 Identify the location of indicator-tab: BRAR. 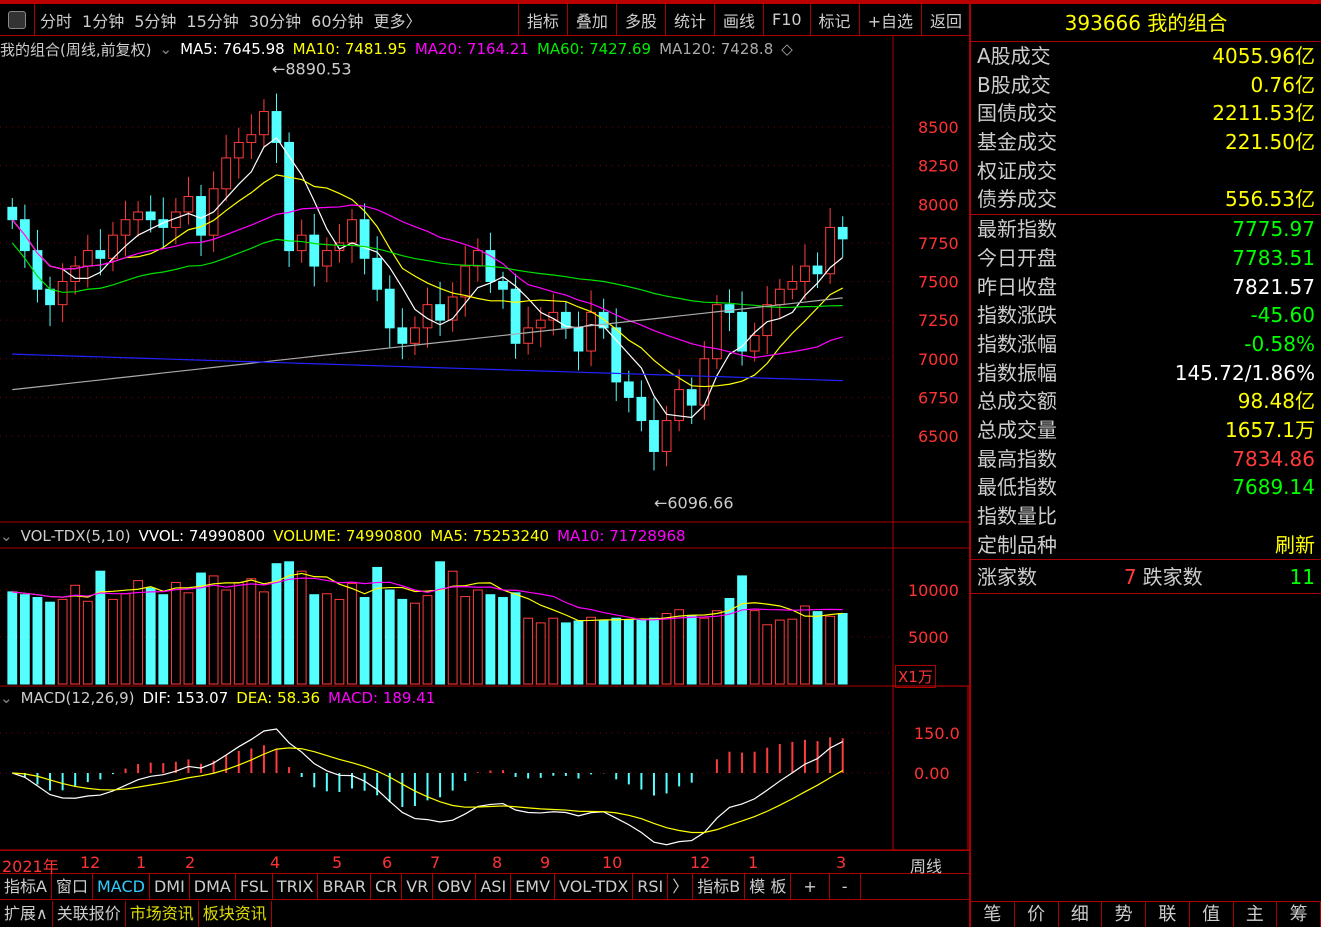
(344, 886).